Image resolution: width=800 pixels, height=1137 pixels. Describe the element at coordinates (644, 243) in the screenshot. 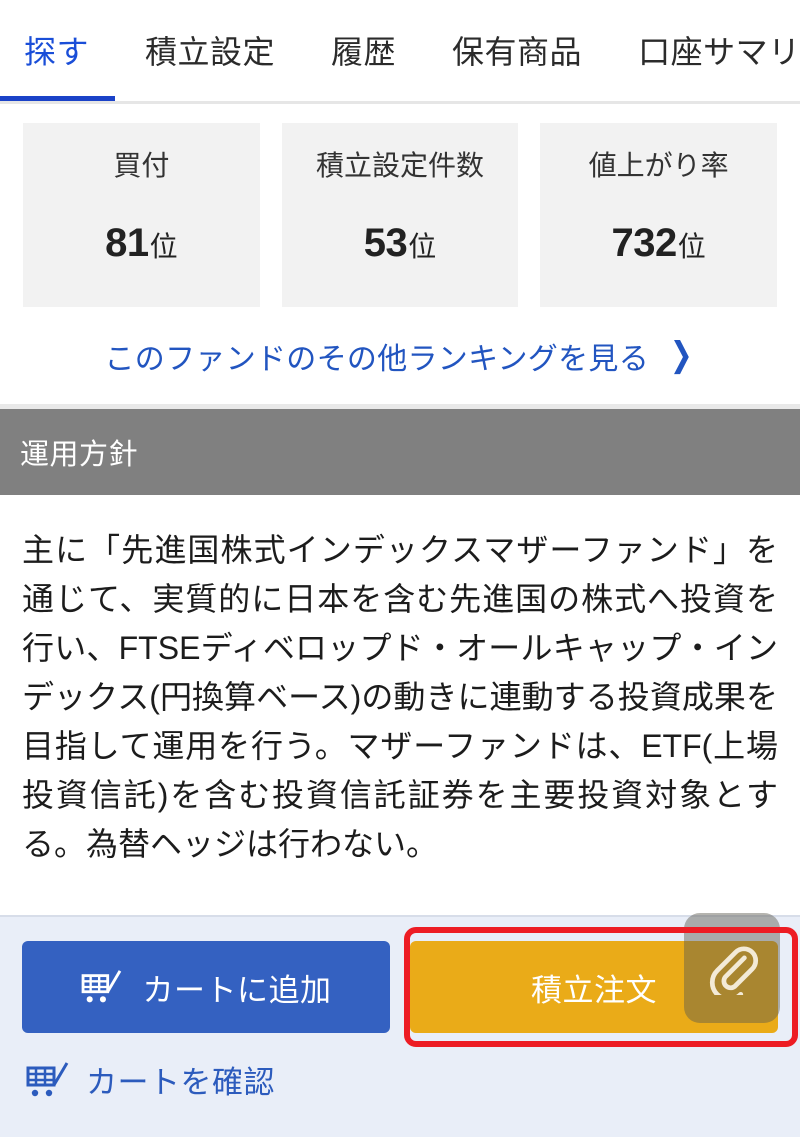

I see `stat-number: 732` at that location.